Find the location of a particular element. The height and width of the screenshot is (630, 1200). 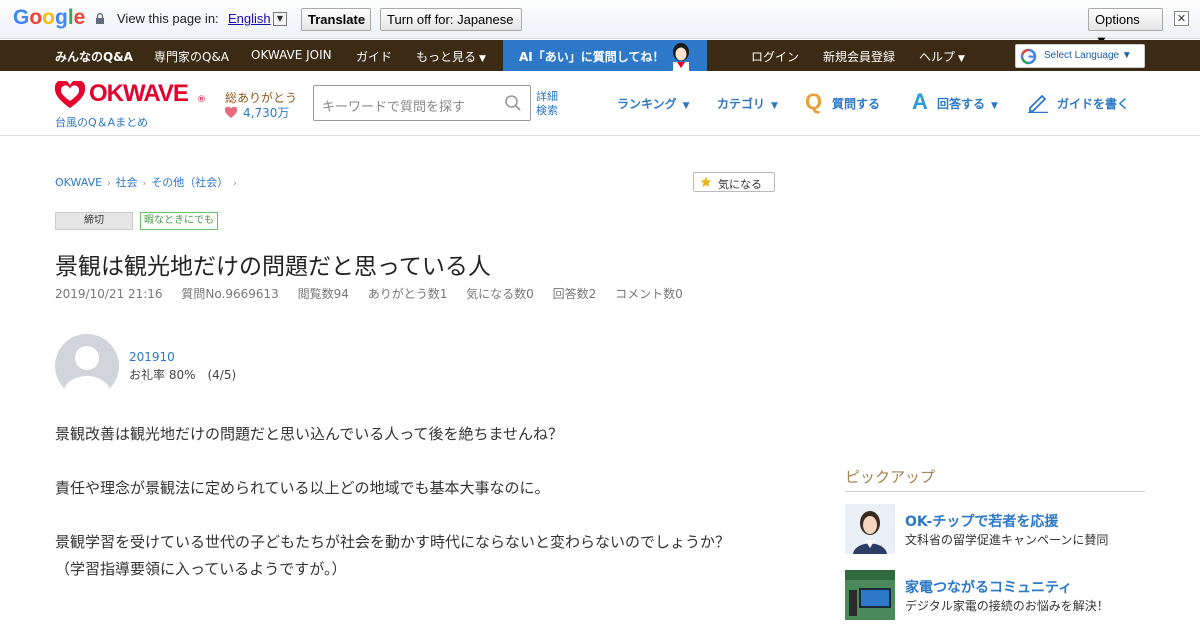

question-q-icon: Q is located at coordinates (814, 101).